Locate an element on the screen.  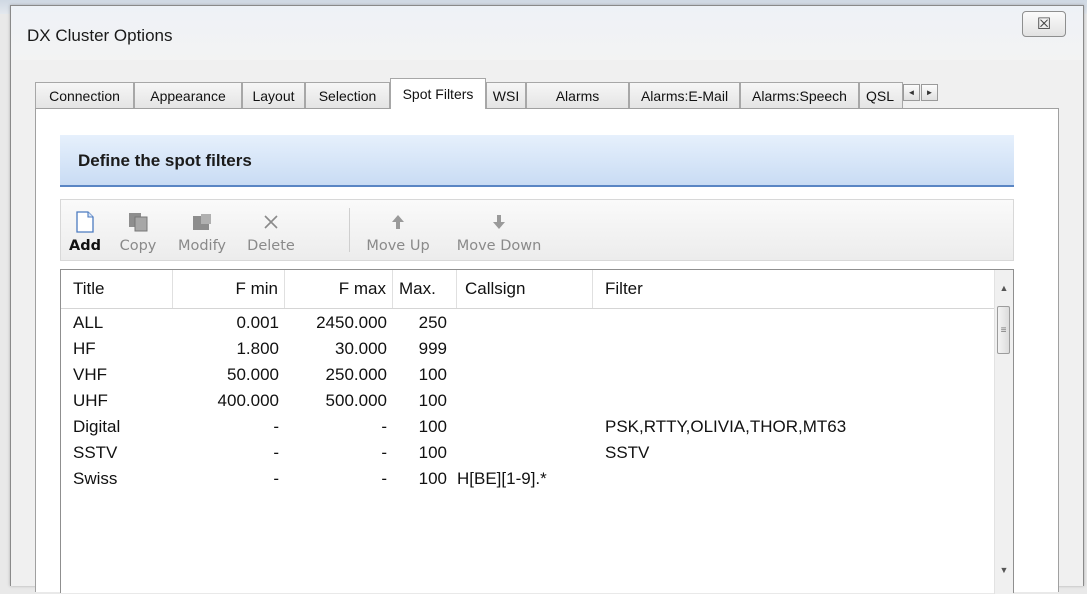
tab-label: Spot Filters is located at coordinates (438, 94).